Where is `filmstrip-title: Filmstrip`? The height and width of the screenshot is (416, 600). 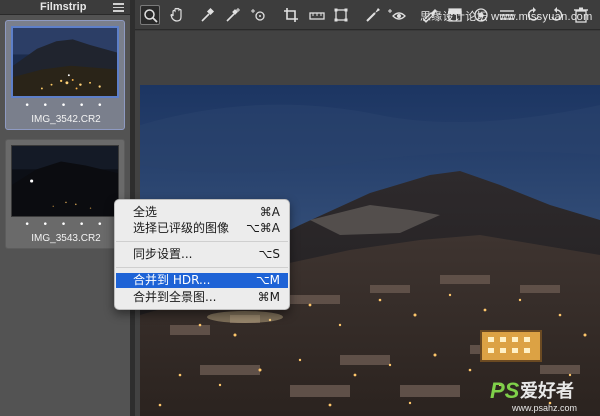
filmstrip-title: Filmstrip is located at coordinates (63, 7).